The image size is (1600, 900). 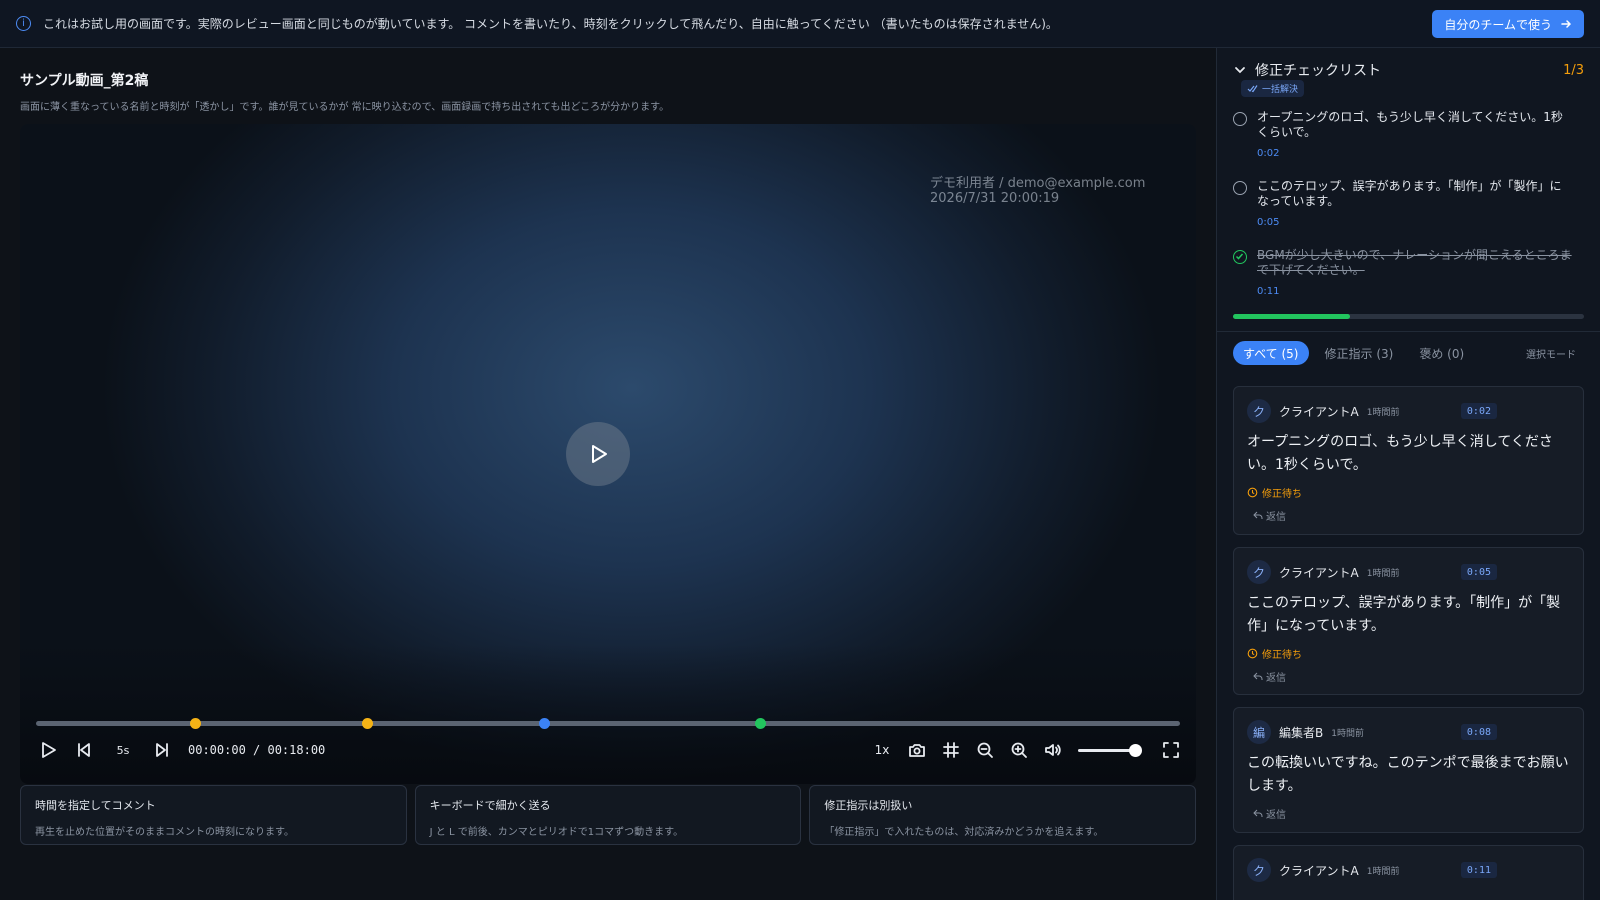 What do you see at coordinates (1478, 411) in the screenshot?
I see `comment-timestamp: 0:02` at bounding box center [1478, 411].